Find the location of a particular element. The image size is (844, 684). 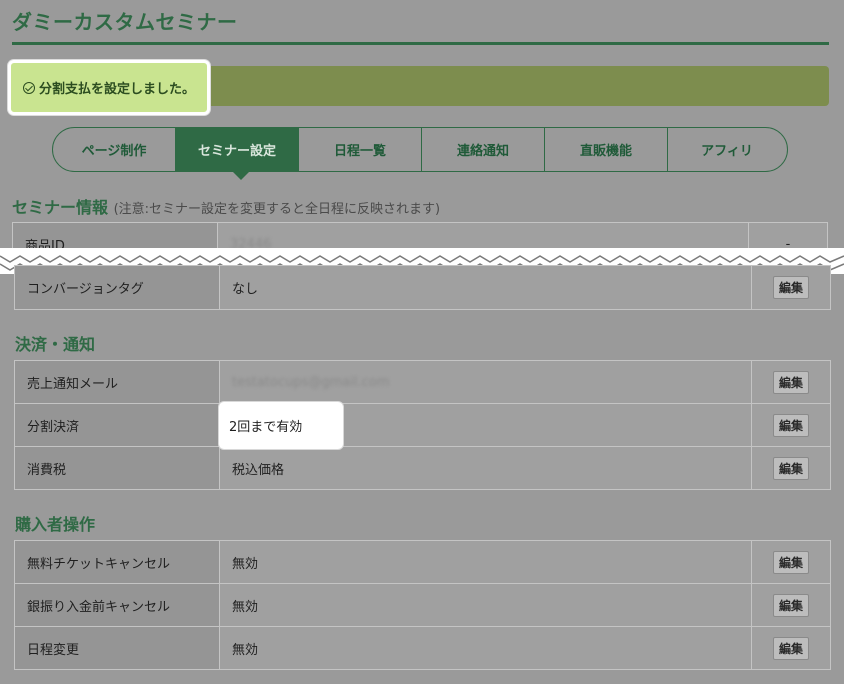

row-label-conversion-tag: コンバージョンタグ is located at coordinates (117, 287).